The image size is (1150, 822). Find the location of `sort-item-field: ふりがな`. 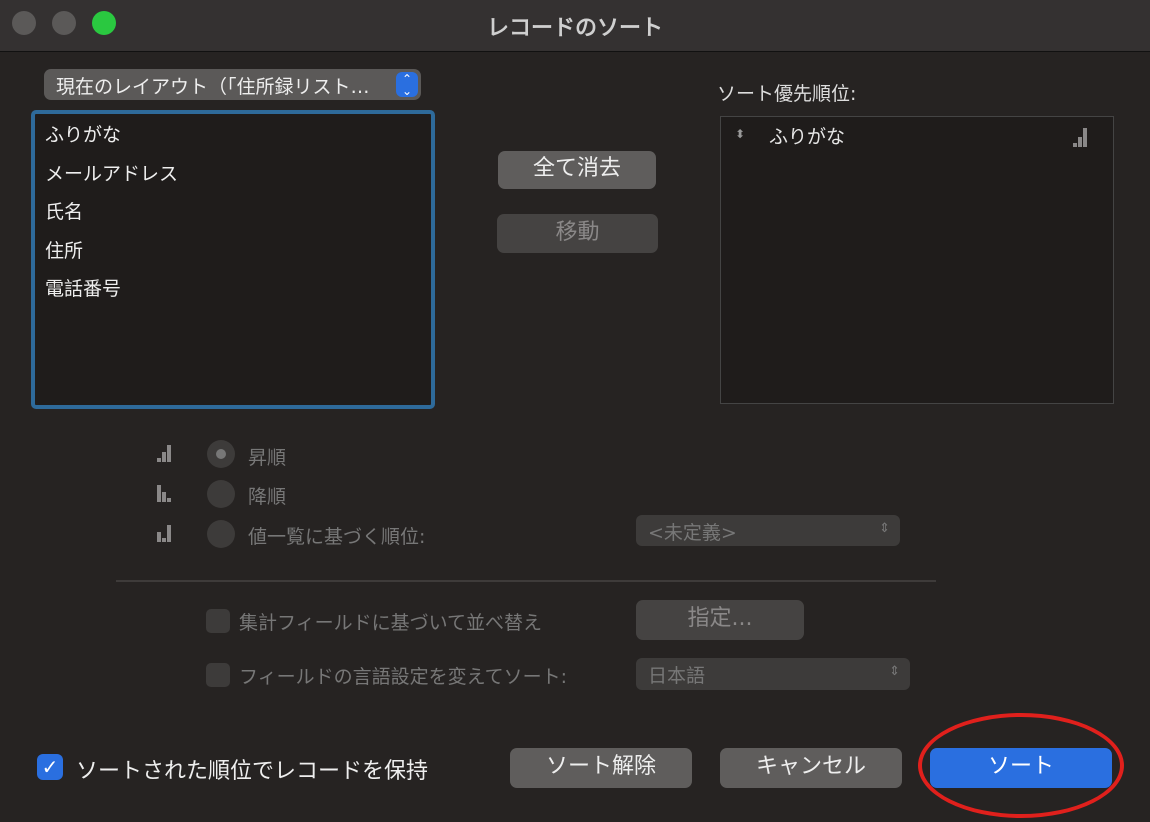

sort-item-field: ふりがな is located at coordinates (807, 135).